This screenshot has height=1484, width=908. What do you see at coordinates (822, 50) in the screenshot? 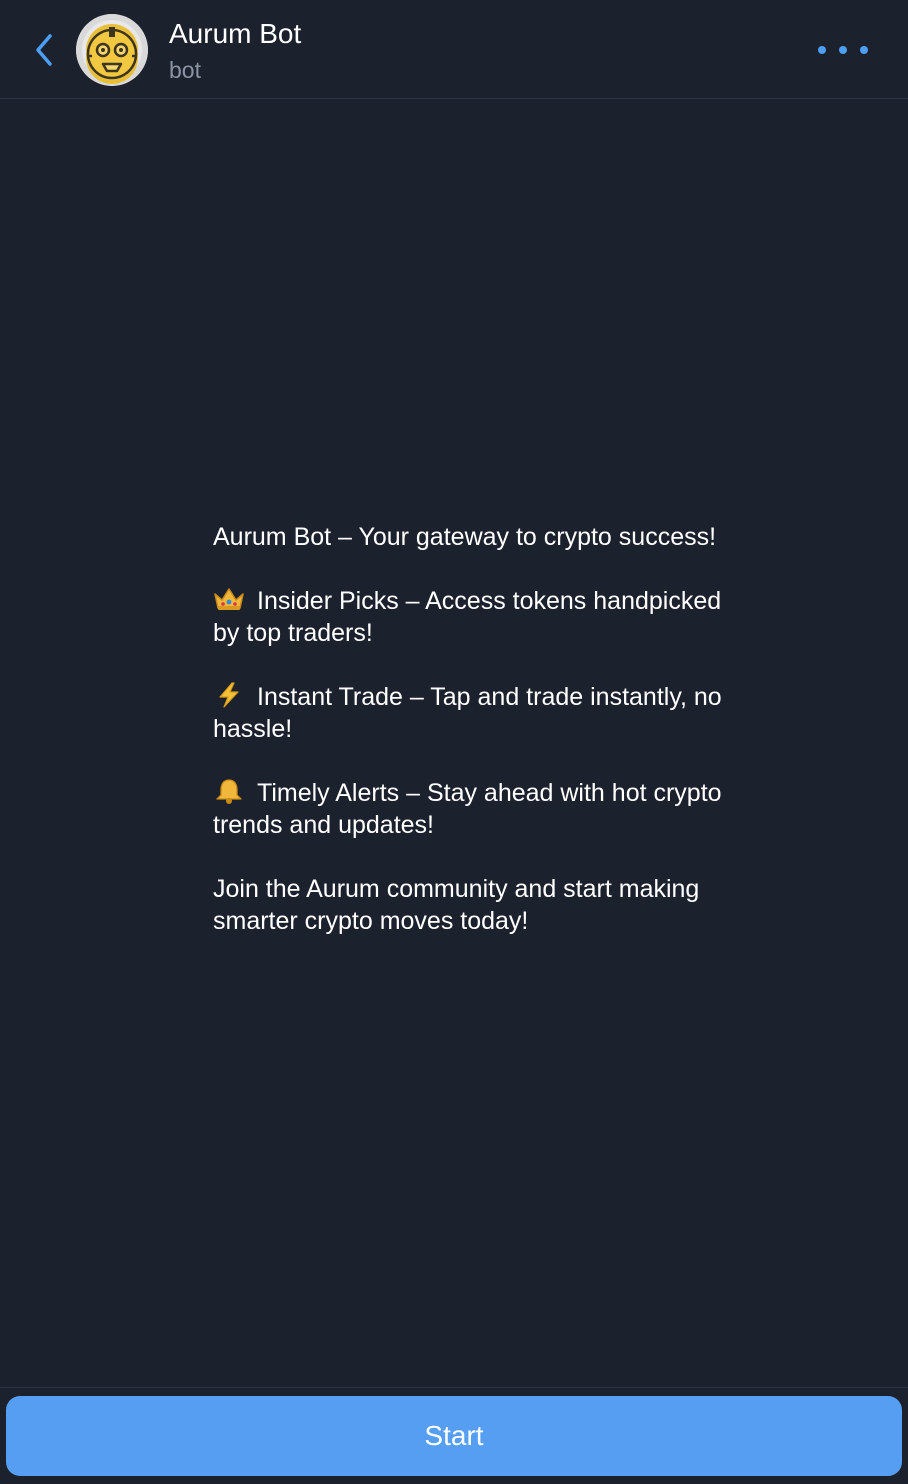
I see `more-horizontal-icon` at bounding box center [822, 50].